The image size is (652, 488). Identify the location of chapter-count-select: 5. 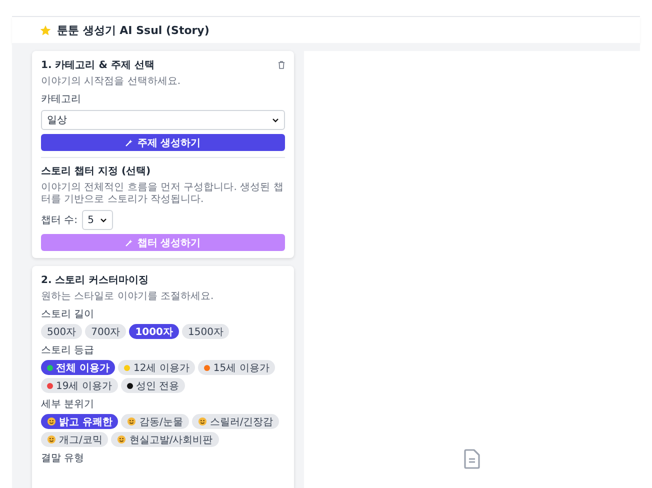
(97, 220).